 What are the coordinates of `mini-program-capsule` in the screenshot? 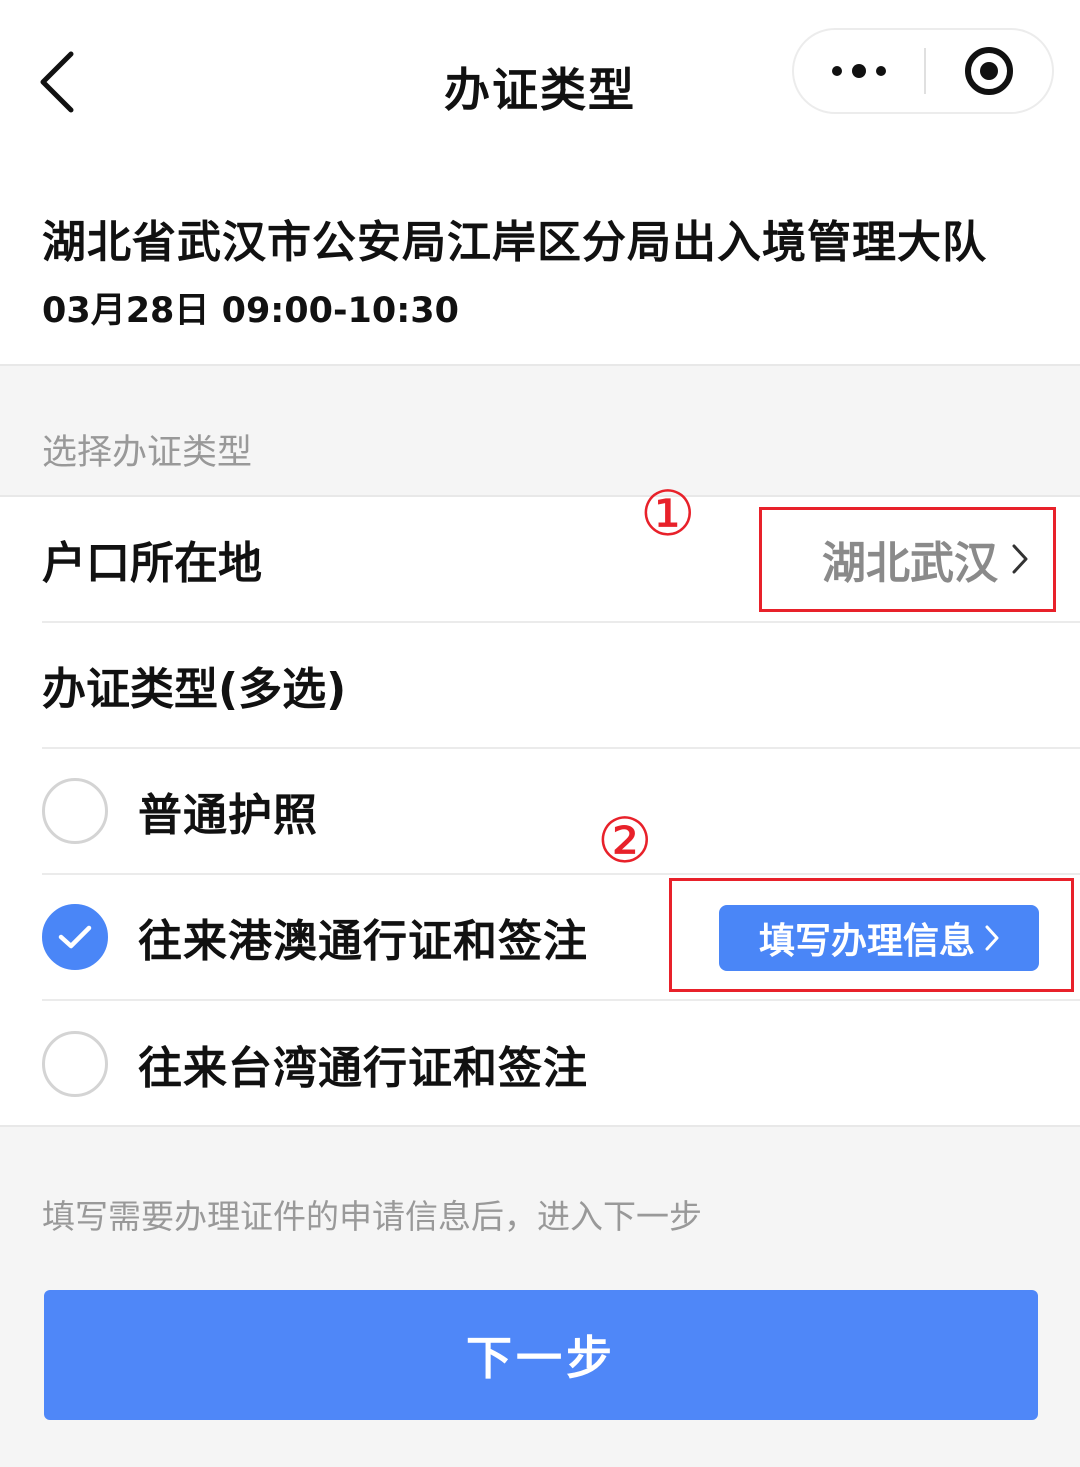 It's located at (923, 71).